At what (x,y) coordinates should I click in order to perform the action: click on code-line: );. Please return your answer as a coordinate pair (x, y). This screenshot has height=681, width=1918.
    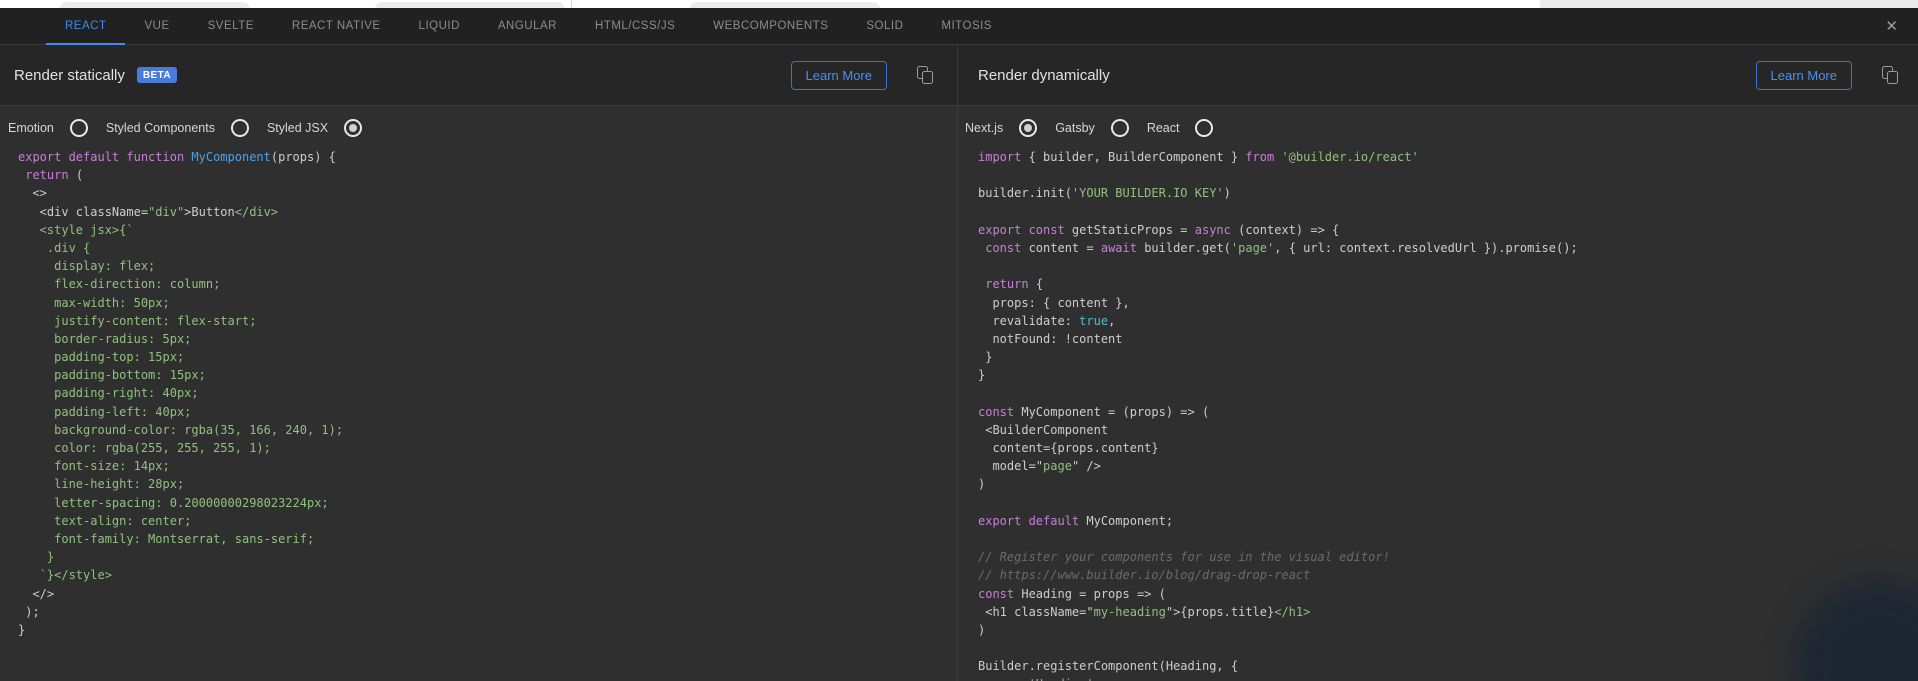
    Looking at the image, I should click on (29, 611).